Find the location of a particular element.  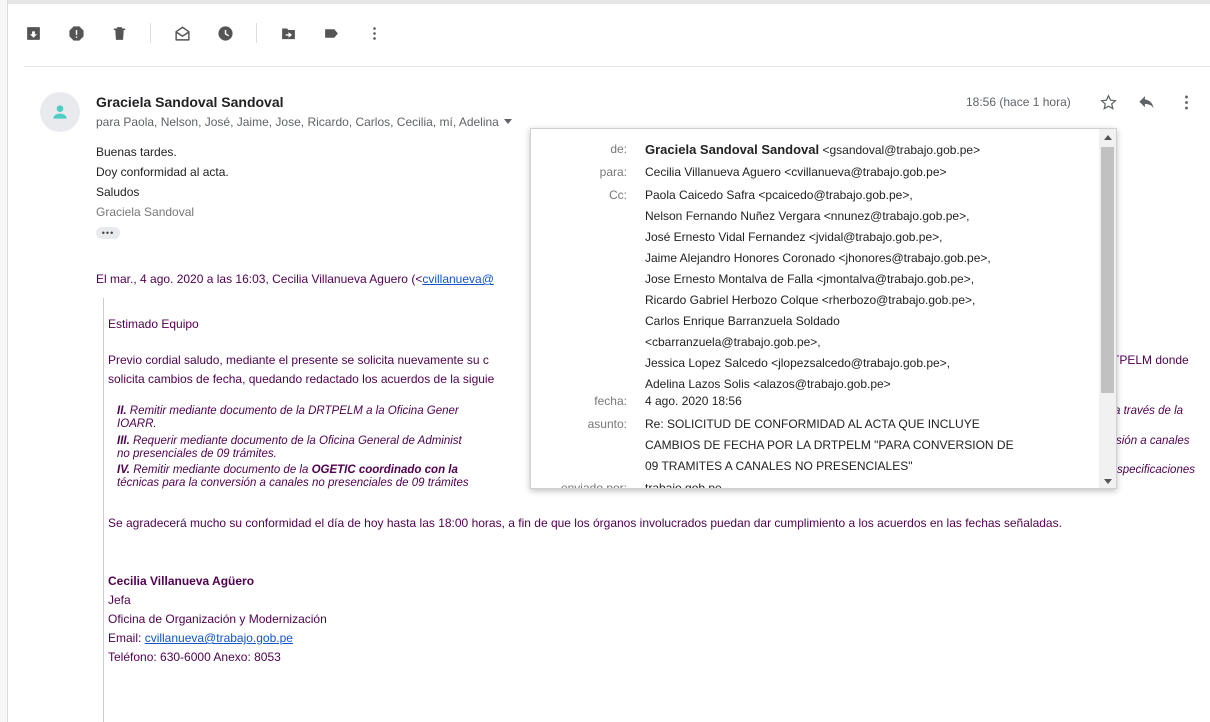

quote-border is located at coordinates (103, 510).